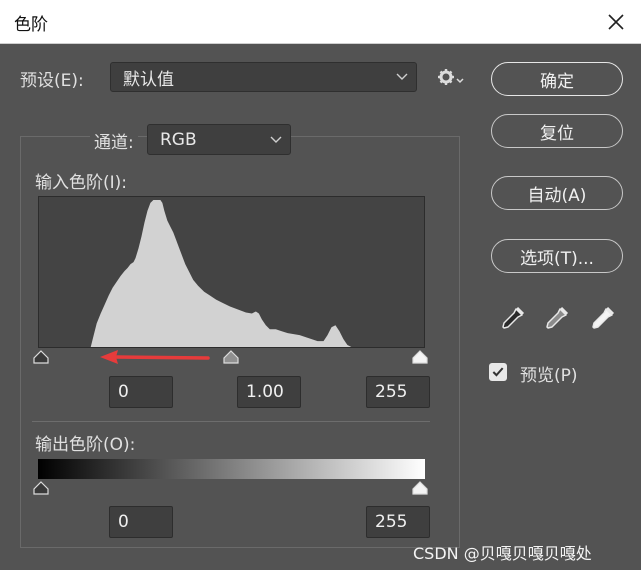 The width and height of the screenshot is (641, 570). What do you see at coordinates (398, 392) in the screenshot?
I see `input-white-field: 255` at bounding box center [398, 392].